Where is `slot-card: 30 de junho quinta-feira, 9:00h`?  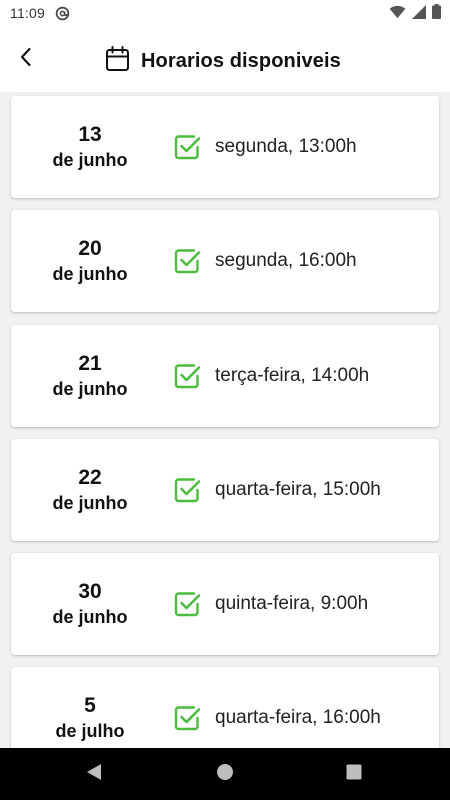 slot-card: 30 de junho quinta-feira, 9:00h is located at coordinates (225, 604).